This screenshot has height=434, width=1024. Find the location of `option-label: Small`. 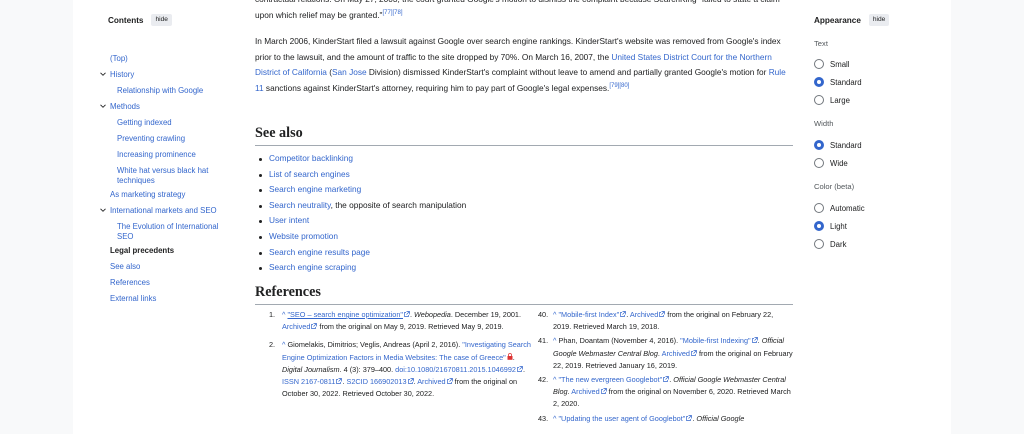

option-label: Small is located at coordinates (840, 64).